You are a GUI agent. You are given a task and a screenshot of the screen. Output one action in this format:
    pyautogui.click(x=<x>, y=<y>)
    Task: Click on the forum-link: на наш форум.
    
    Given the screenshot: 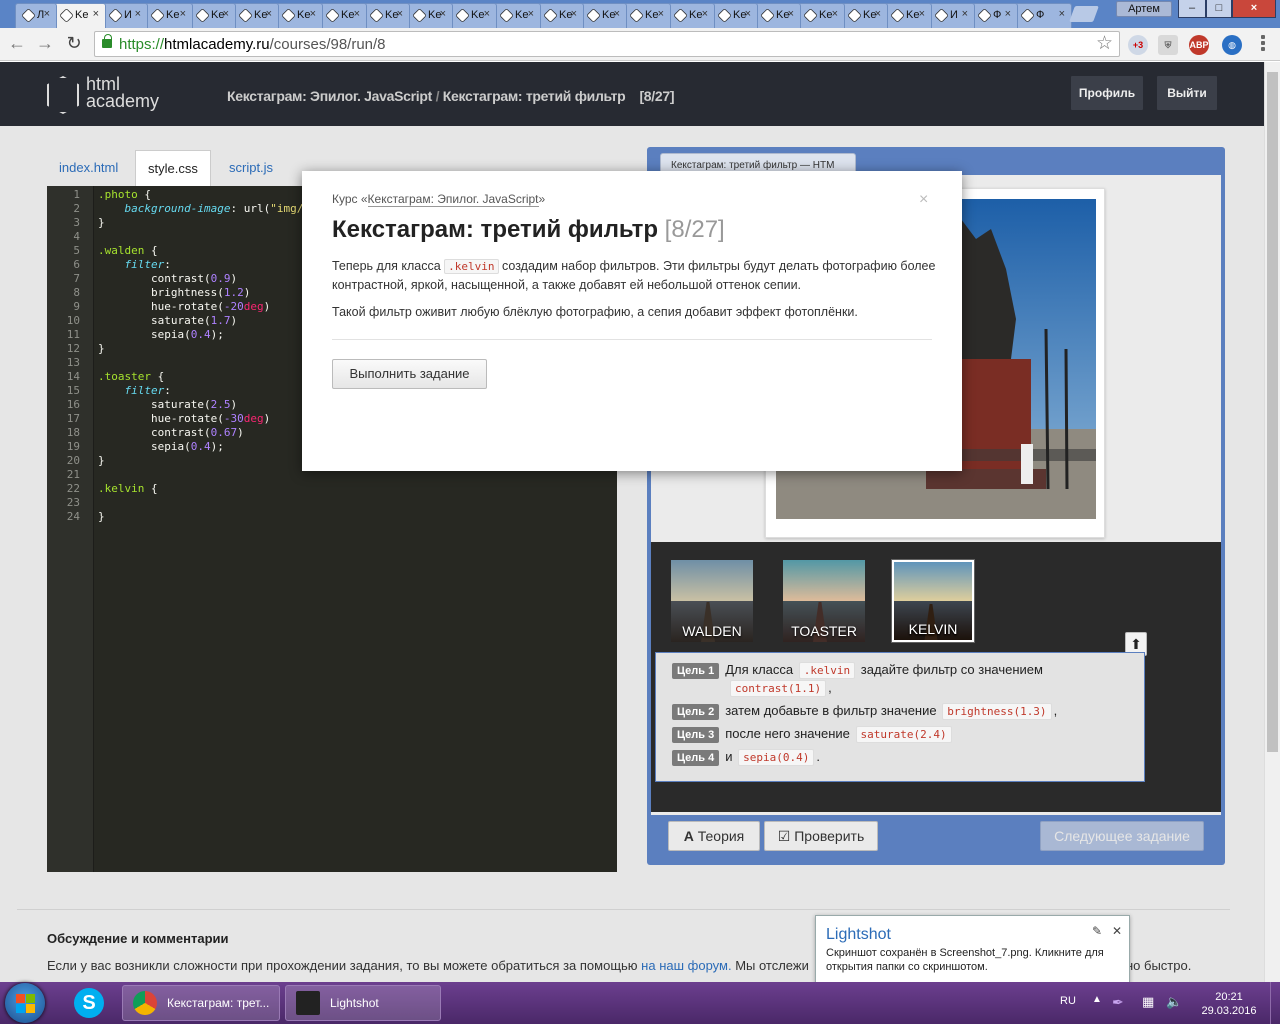 What is the action you would take?
    pyautogui.click(x=686, y=965)
    